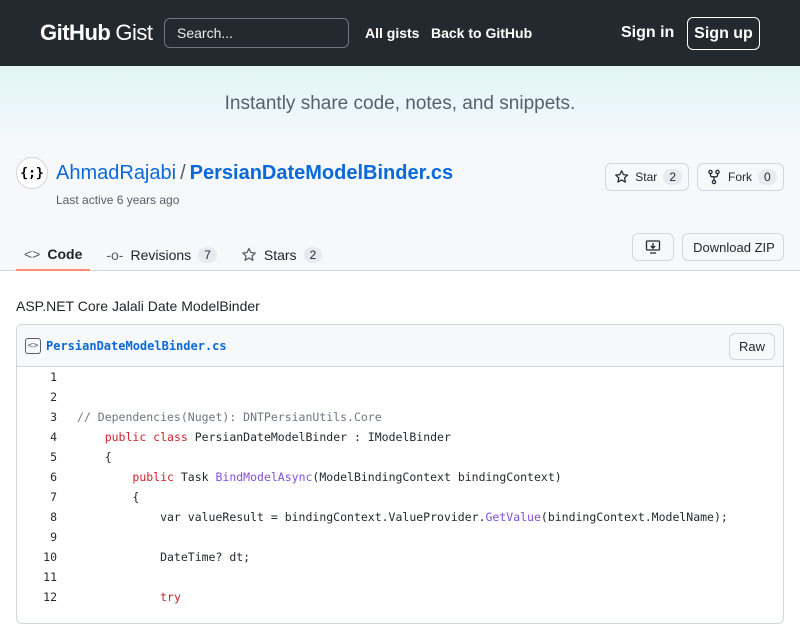 The image size is (800, 624). What do you see at coordinates (45, 597) in the screenshot?
I see `line-number: 12` at bounding box center [45, 597].